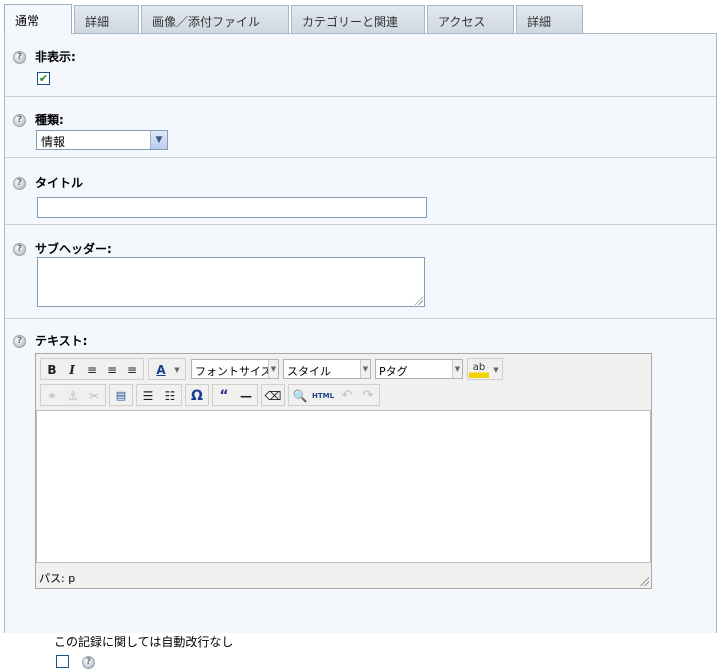  What do you see at coordinates (347, 396) in the screenshot?
I see `undo-icon: ↶` at bounding box center [347, 396].